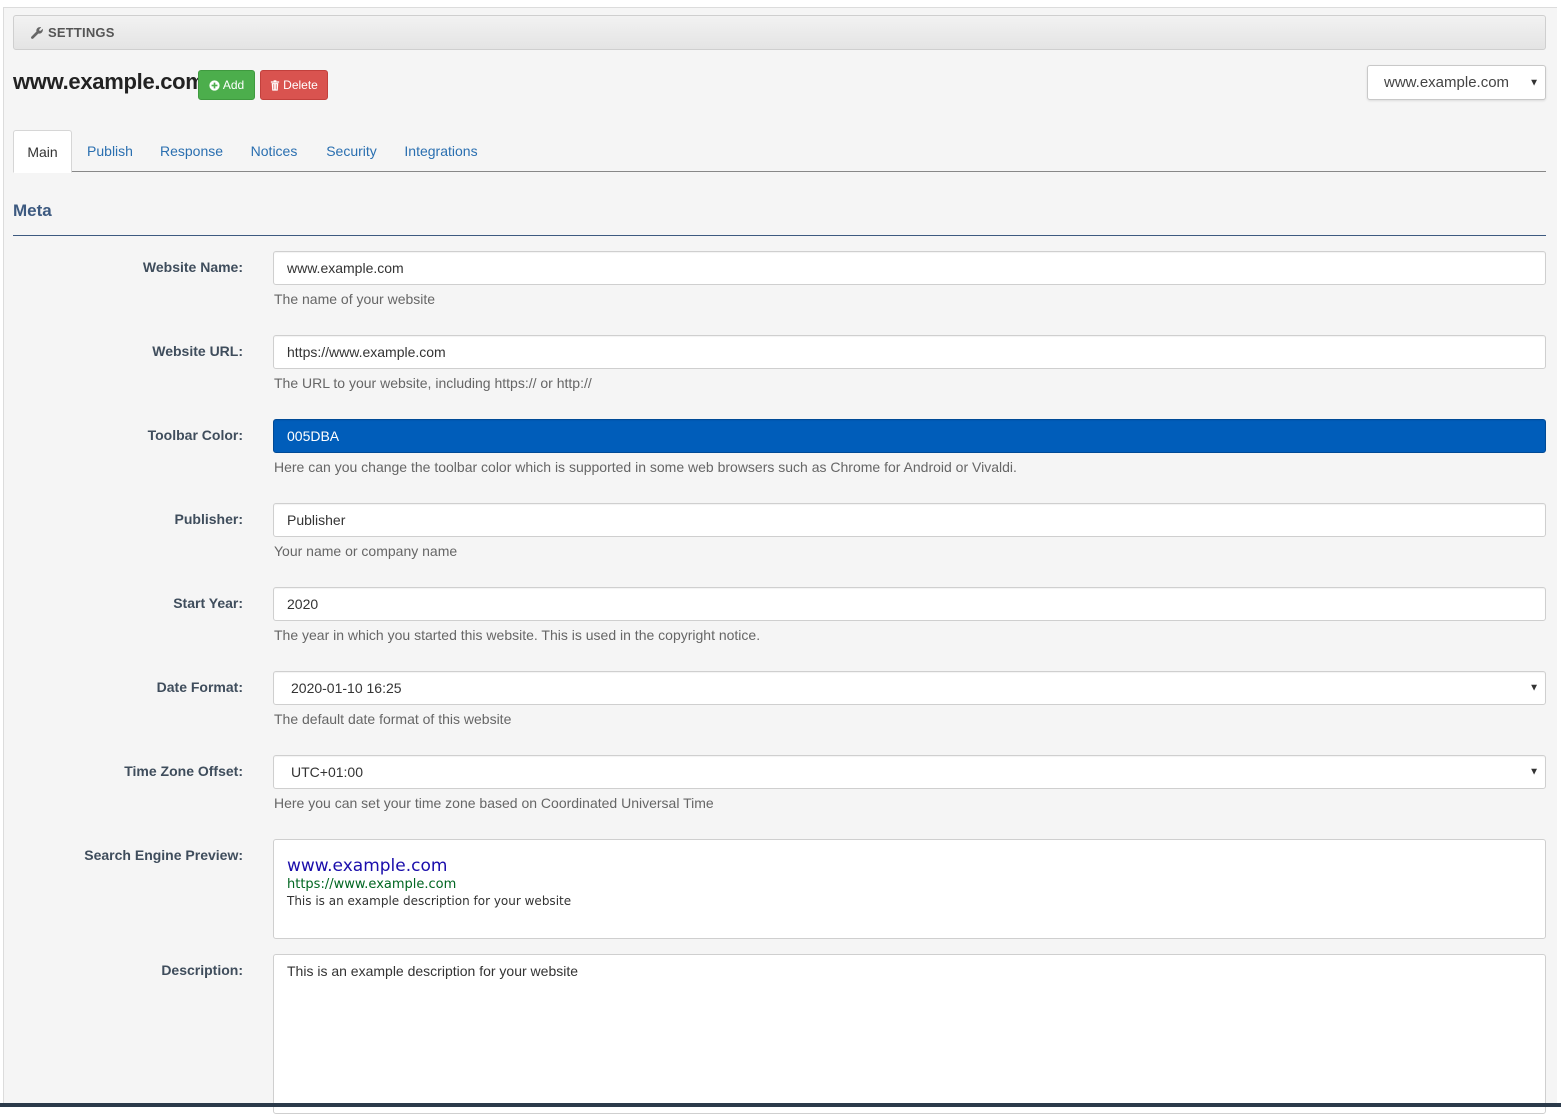 Image resolution: width=1561 pixels, height=1114 pixels. What do you see at coordinates (37, 32) in the screenshot?
I see `wrench-icon` at bounding box center [37, 32].